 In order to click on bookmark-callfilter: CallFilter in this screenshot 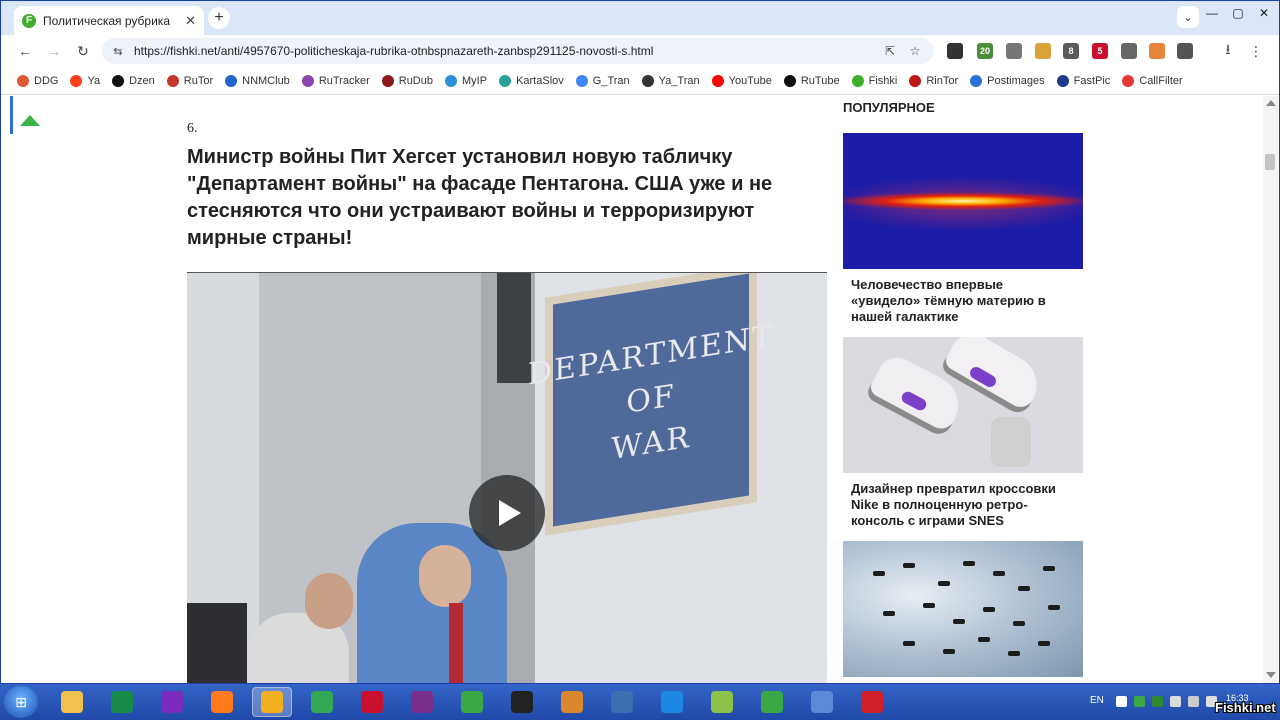, I will do `click(1152, 80)`.